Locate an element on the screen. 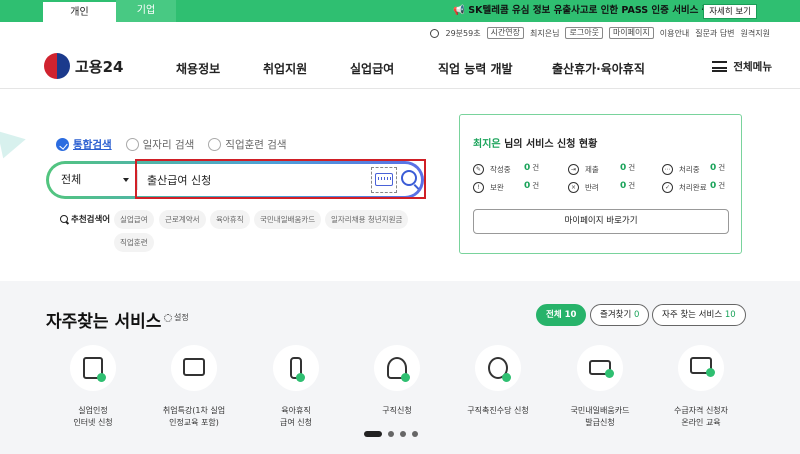 The height and width of the screenshot is (454, 800). keyword-chip: 일자리채용 청년지원금 is located at coordinates (367, 219).